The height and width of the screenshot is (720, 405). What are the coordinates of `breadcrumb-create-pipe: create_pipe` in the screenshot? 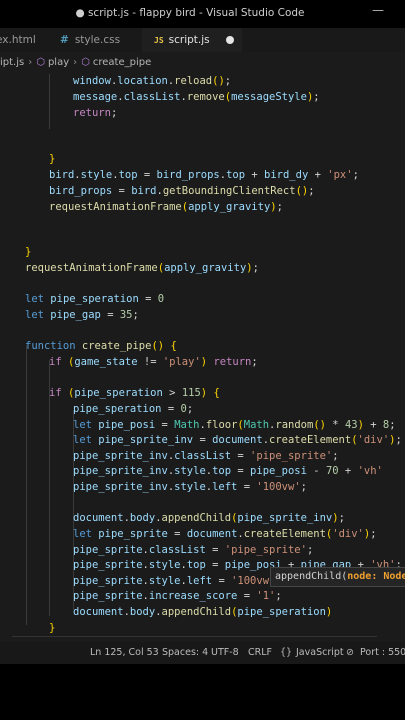 It's located at (122, 63).